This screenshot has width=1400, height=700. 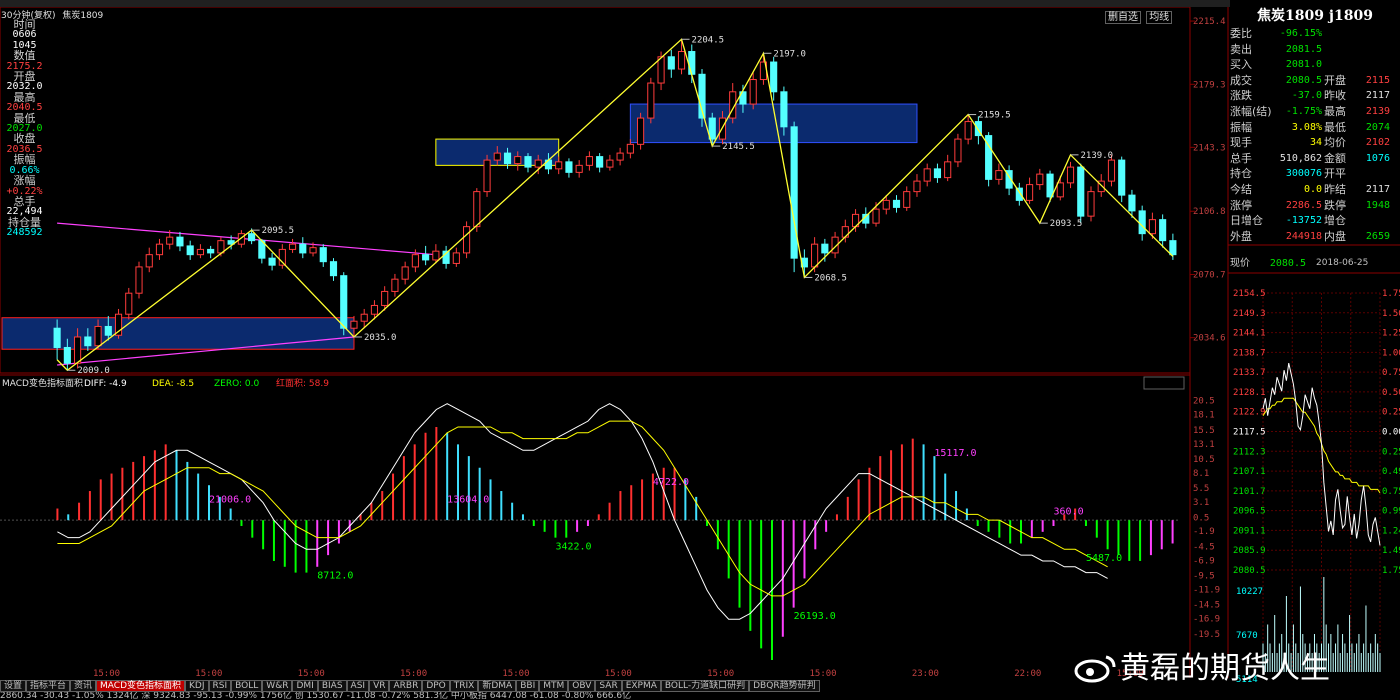 What do you see at coordinates (1391, 472) in the screenshot?
I see `ts-pct-tick-label: 0.49` at bounding box center [1391, 472].